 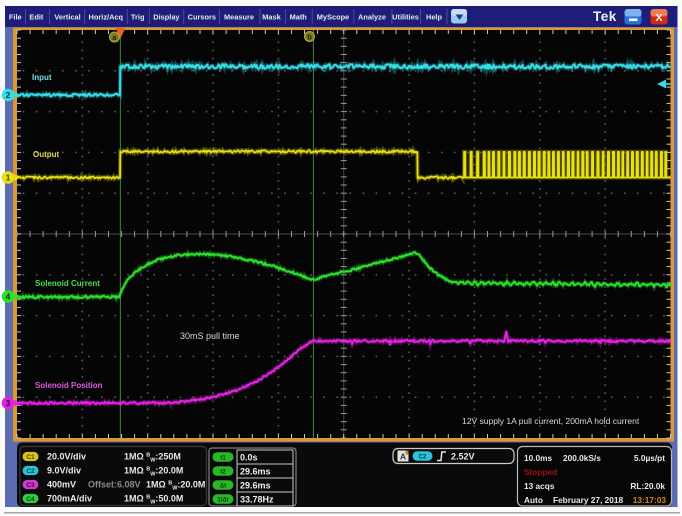 I want to click on svg-text: Offset:6.08V, so click(x=114, y=485).